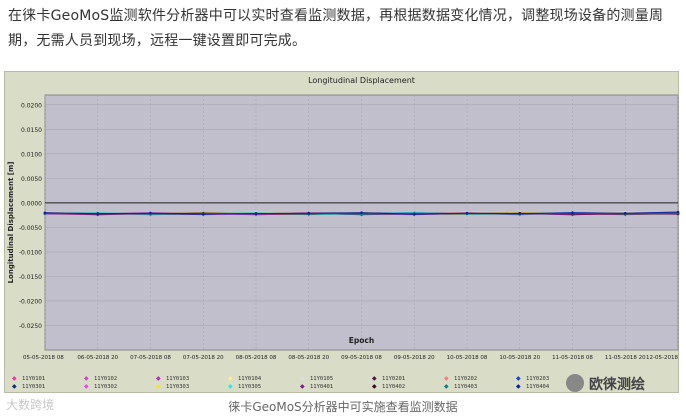 The image size is (686, 418). I want to click on y-tick-label: 0.0000, so click(31, 203).